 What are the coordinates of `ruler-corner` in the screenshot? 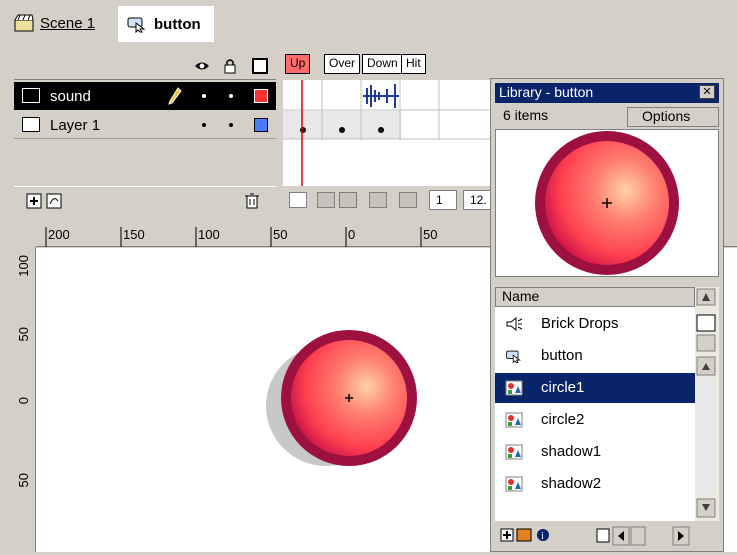 It's located at (25, 237).